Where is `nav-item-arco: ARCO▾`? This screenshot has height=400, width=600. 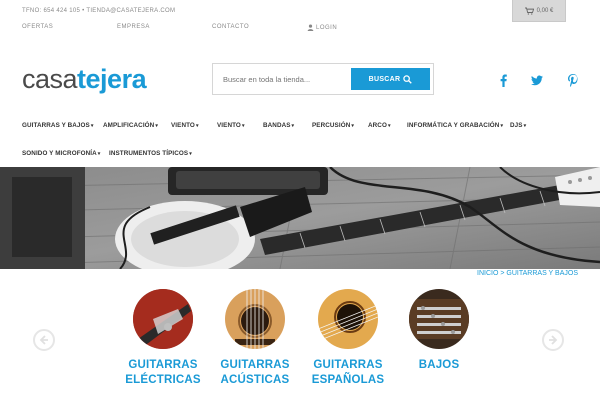
nav-item-arco: ARCO▾ is located at coordinates (379, 125).